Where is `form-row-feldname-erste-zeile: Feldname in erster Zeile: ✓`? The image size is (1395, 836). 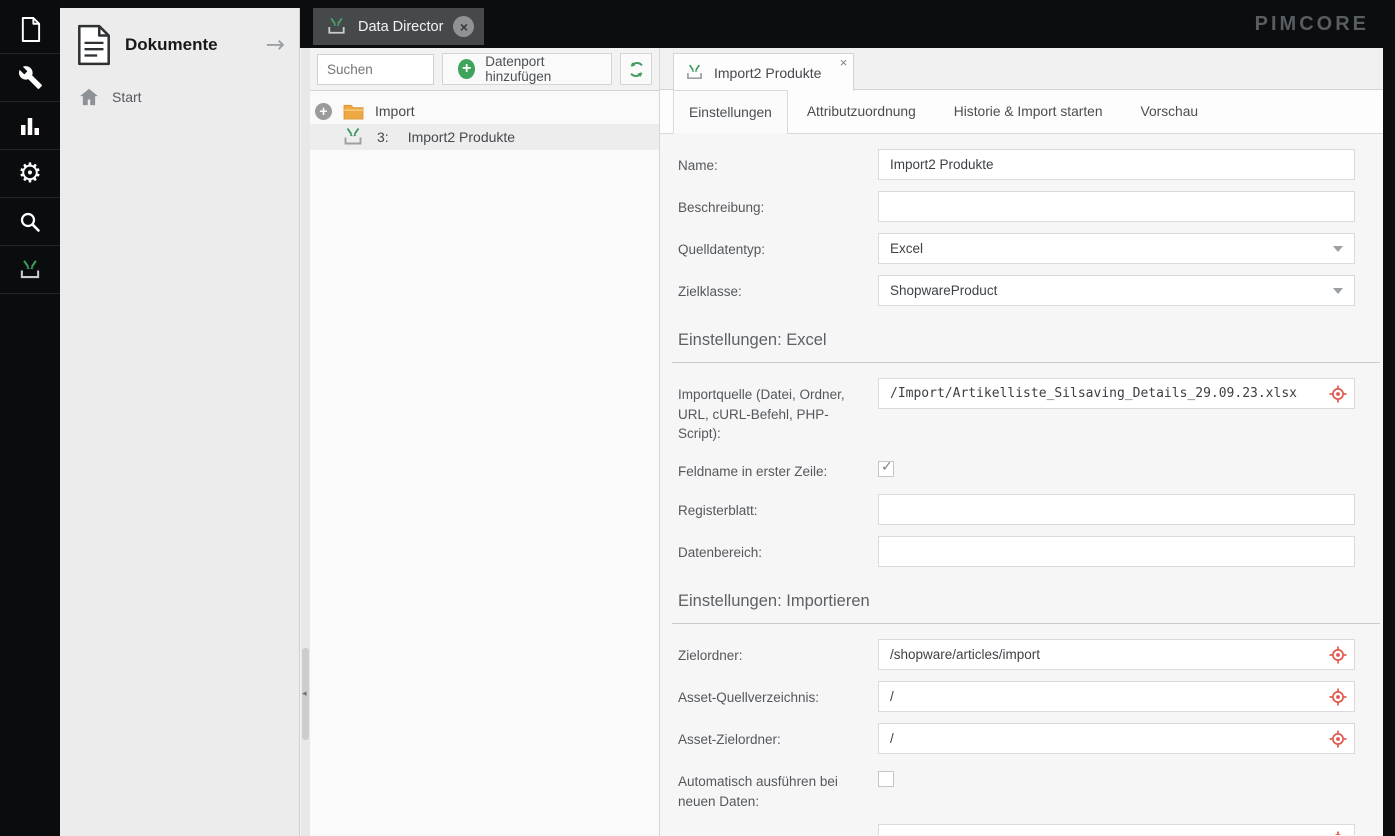 form-row-feldname-erste-zeile: Feldname in erster Zeile: ✓ is located at coordinates (1027, 468).